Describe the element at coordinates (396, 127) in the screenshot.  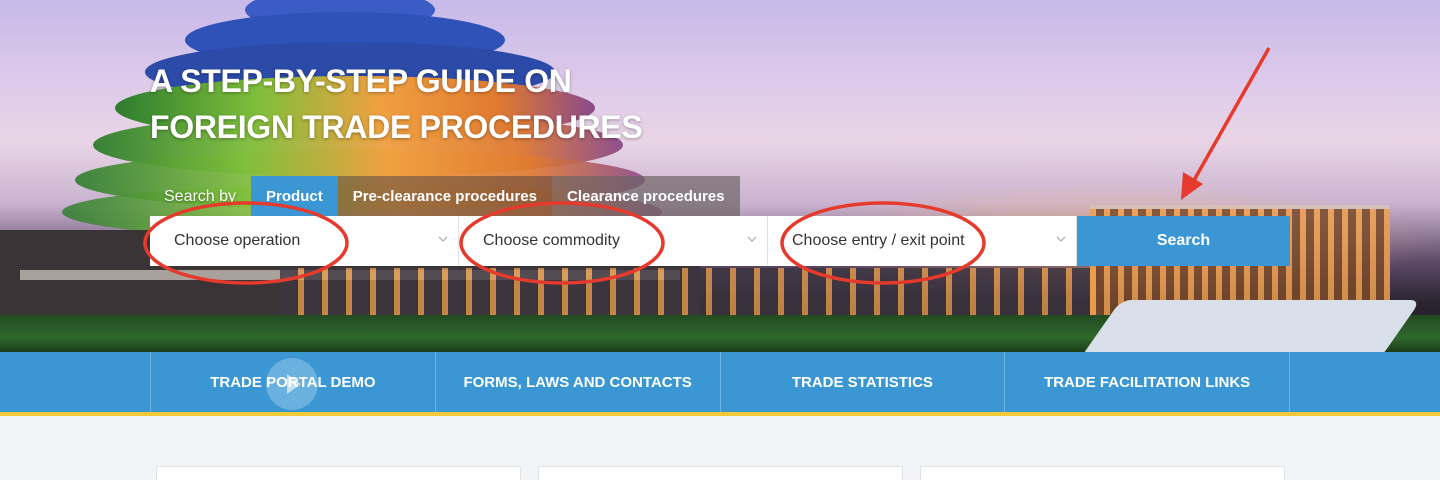
I see `title-line-2: FOREIGN TRADE PROCEDURES` at that location.